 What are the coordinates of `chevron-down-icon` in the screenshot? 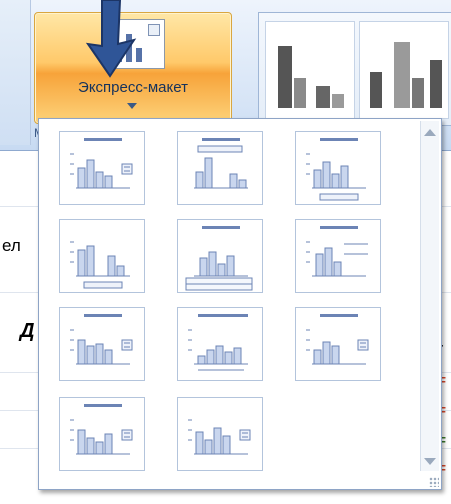 It's located at (132, 106).